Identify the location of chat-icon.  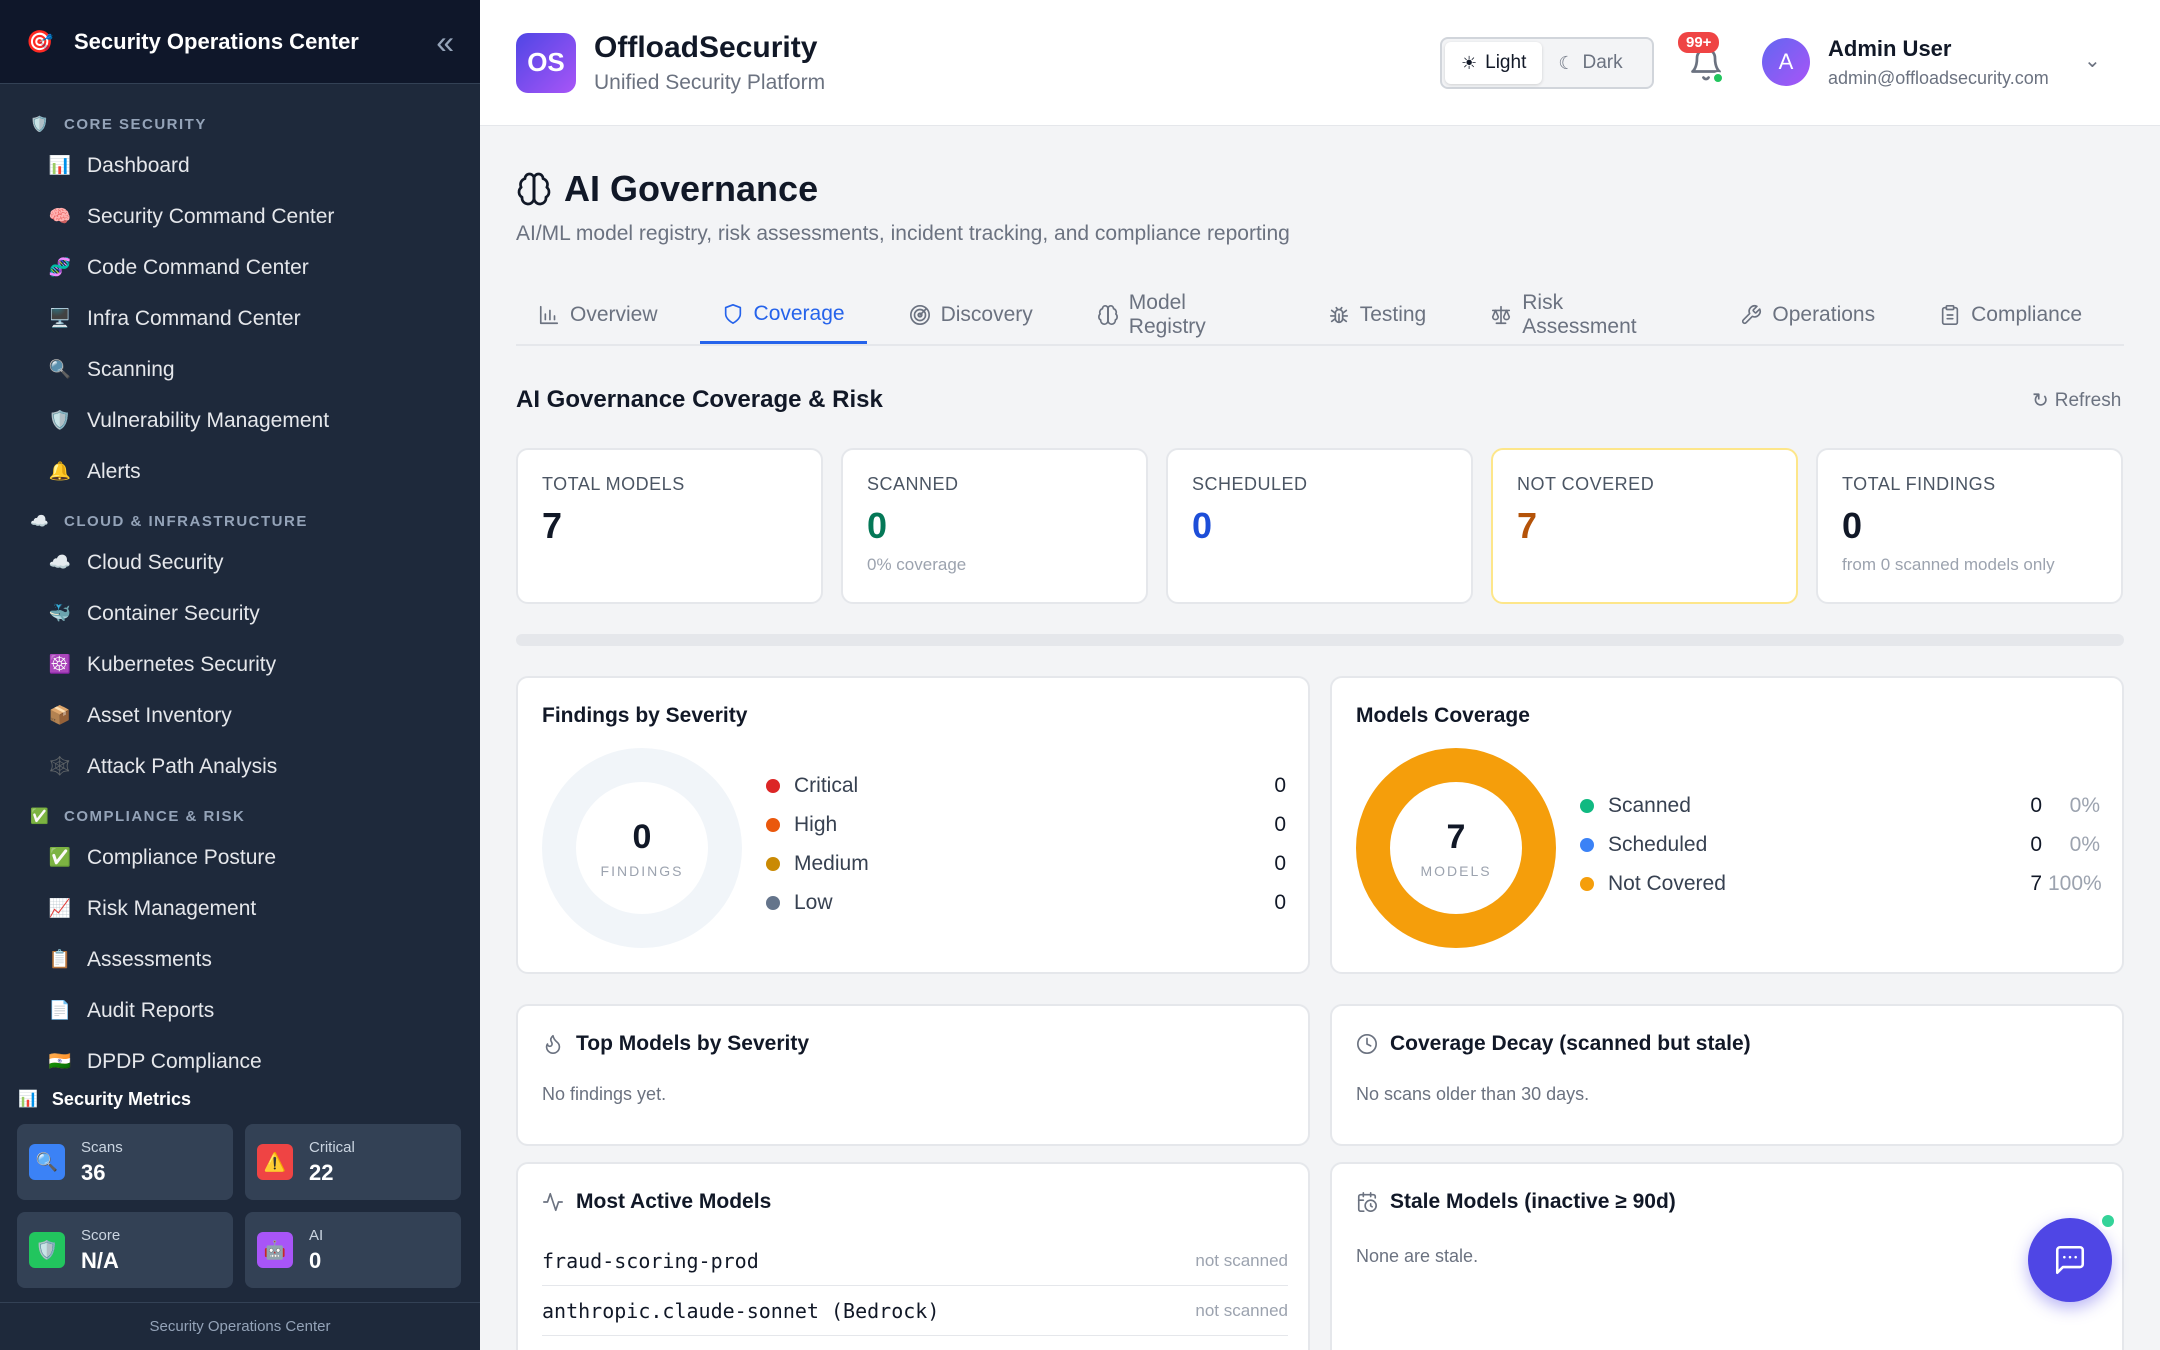
(2070, 1260).